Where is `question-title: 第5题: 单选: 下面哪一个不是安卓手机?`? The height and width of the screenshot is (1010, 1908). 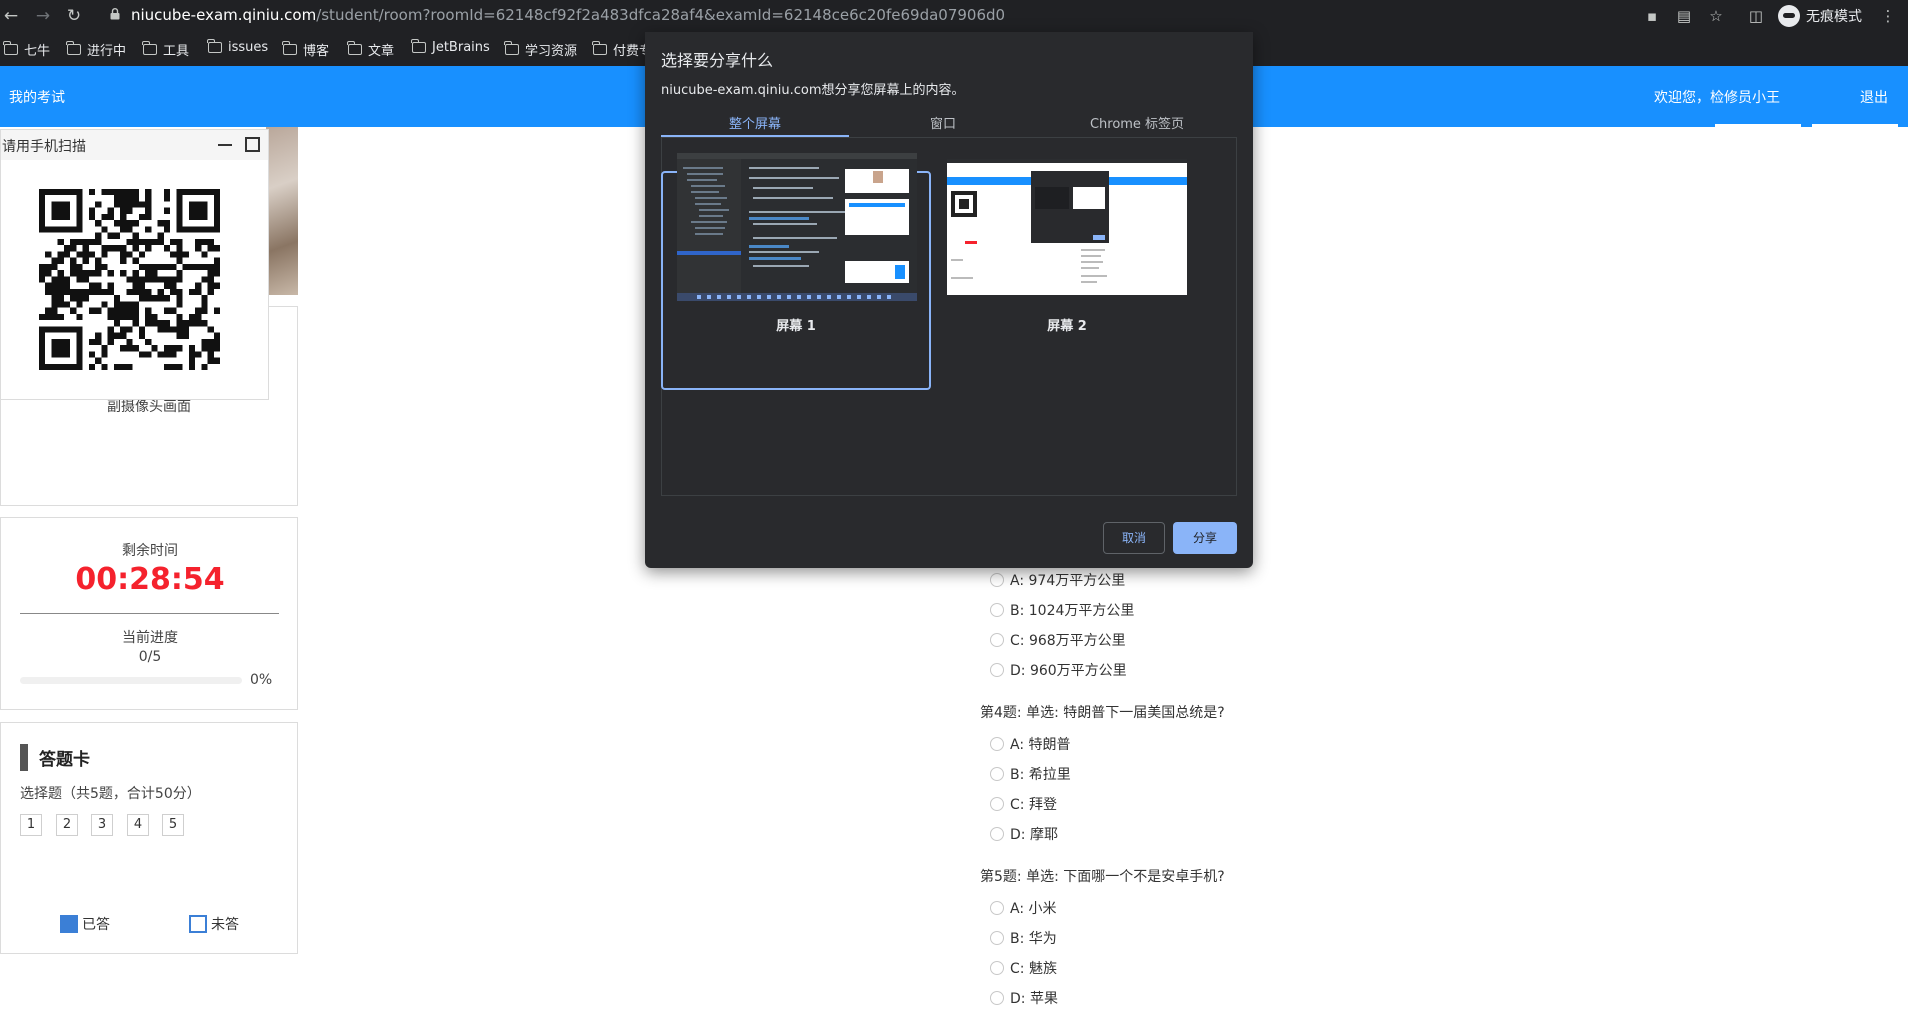 question-title: 第5题: 单选: 下面哪一个不是安卓手机? is located at coordinates (1102, 877).